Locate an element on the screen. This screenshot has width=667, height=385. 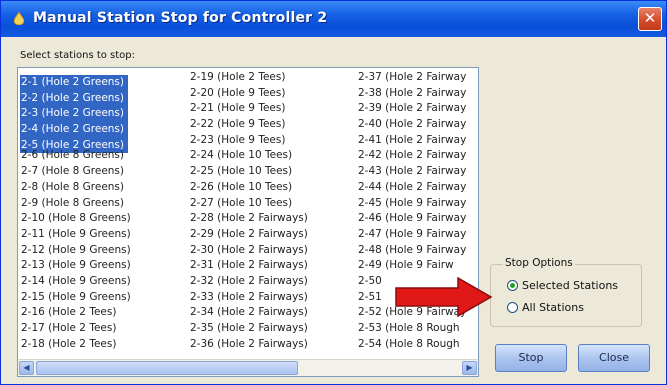
station-item: 2-24 (Hole 10 Tees) is located at coordinates (271, 156).